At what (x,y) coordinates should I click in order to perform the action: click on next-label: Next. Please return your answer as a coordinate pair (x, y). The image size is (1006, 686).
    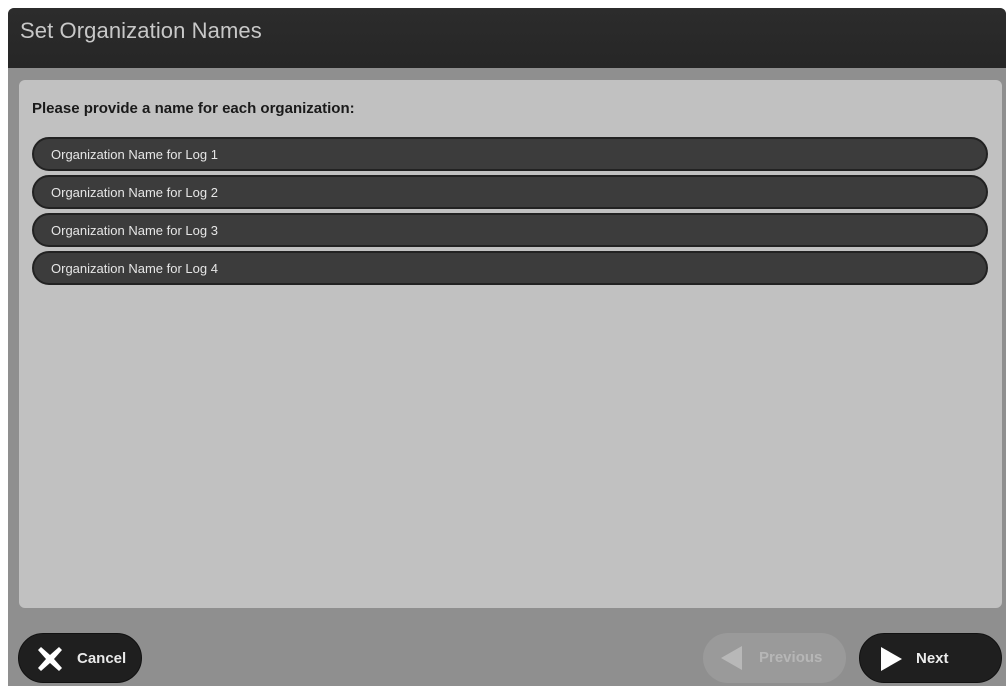
    Looking at the image, I should click on (932, 658).